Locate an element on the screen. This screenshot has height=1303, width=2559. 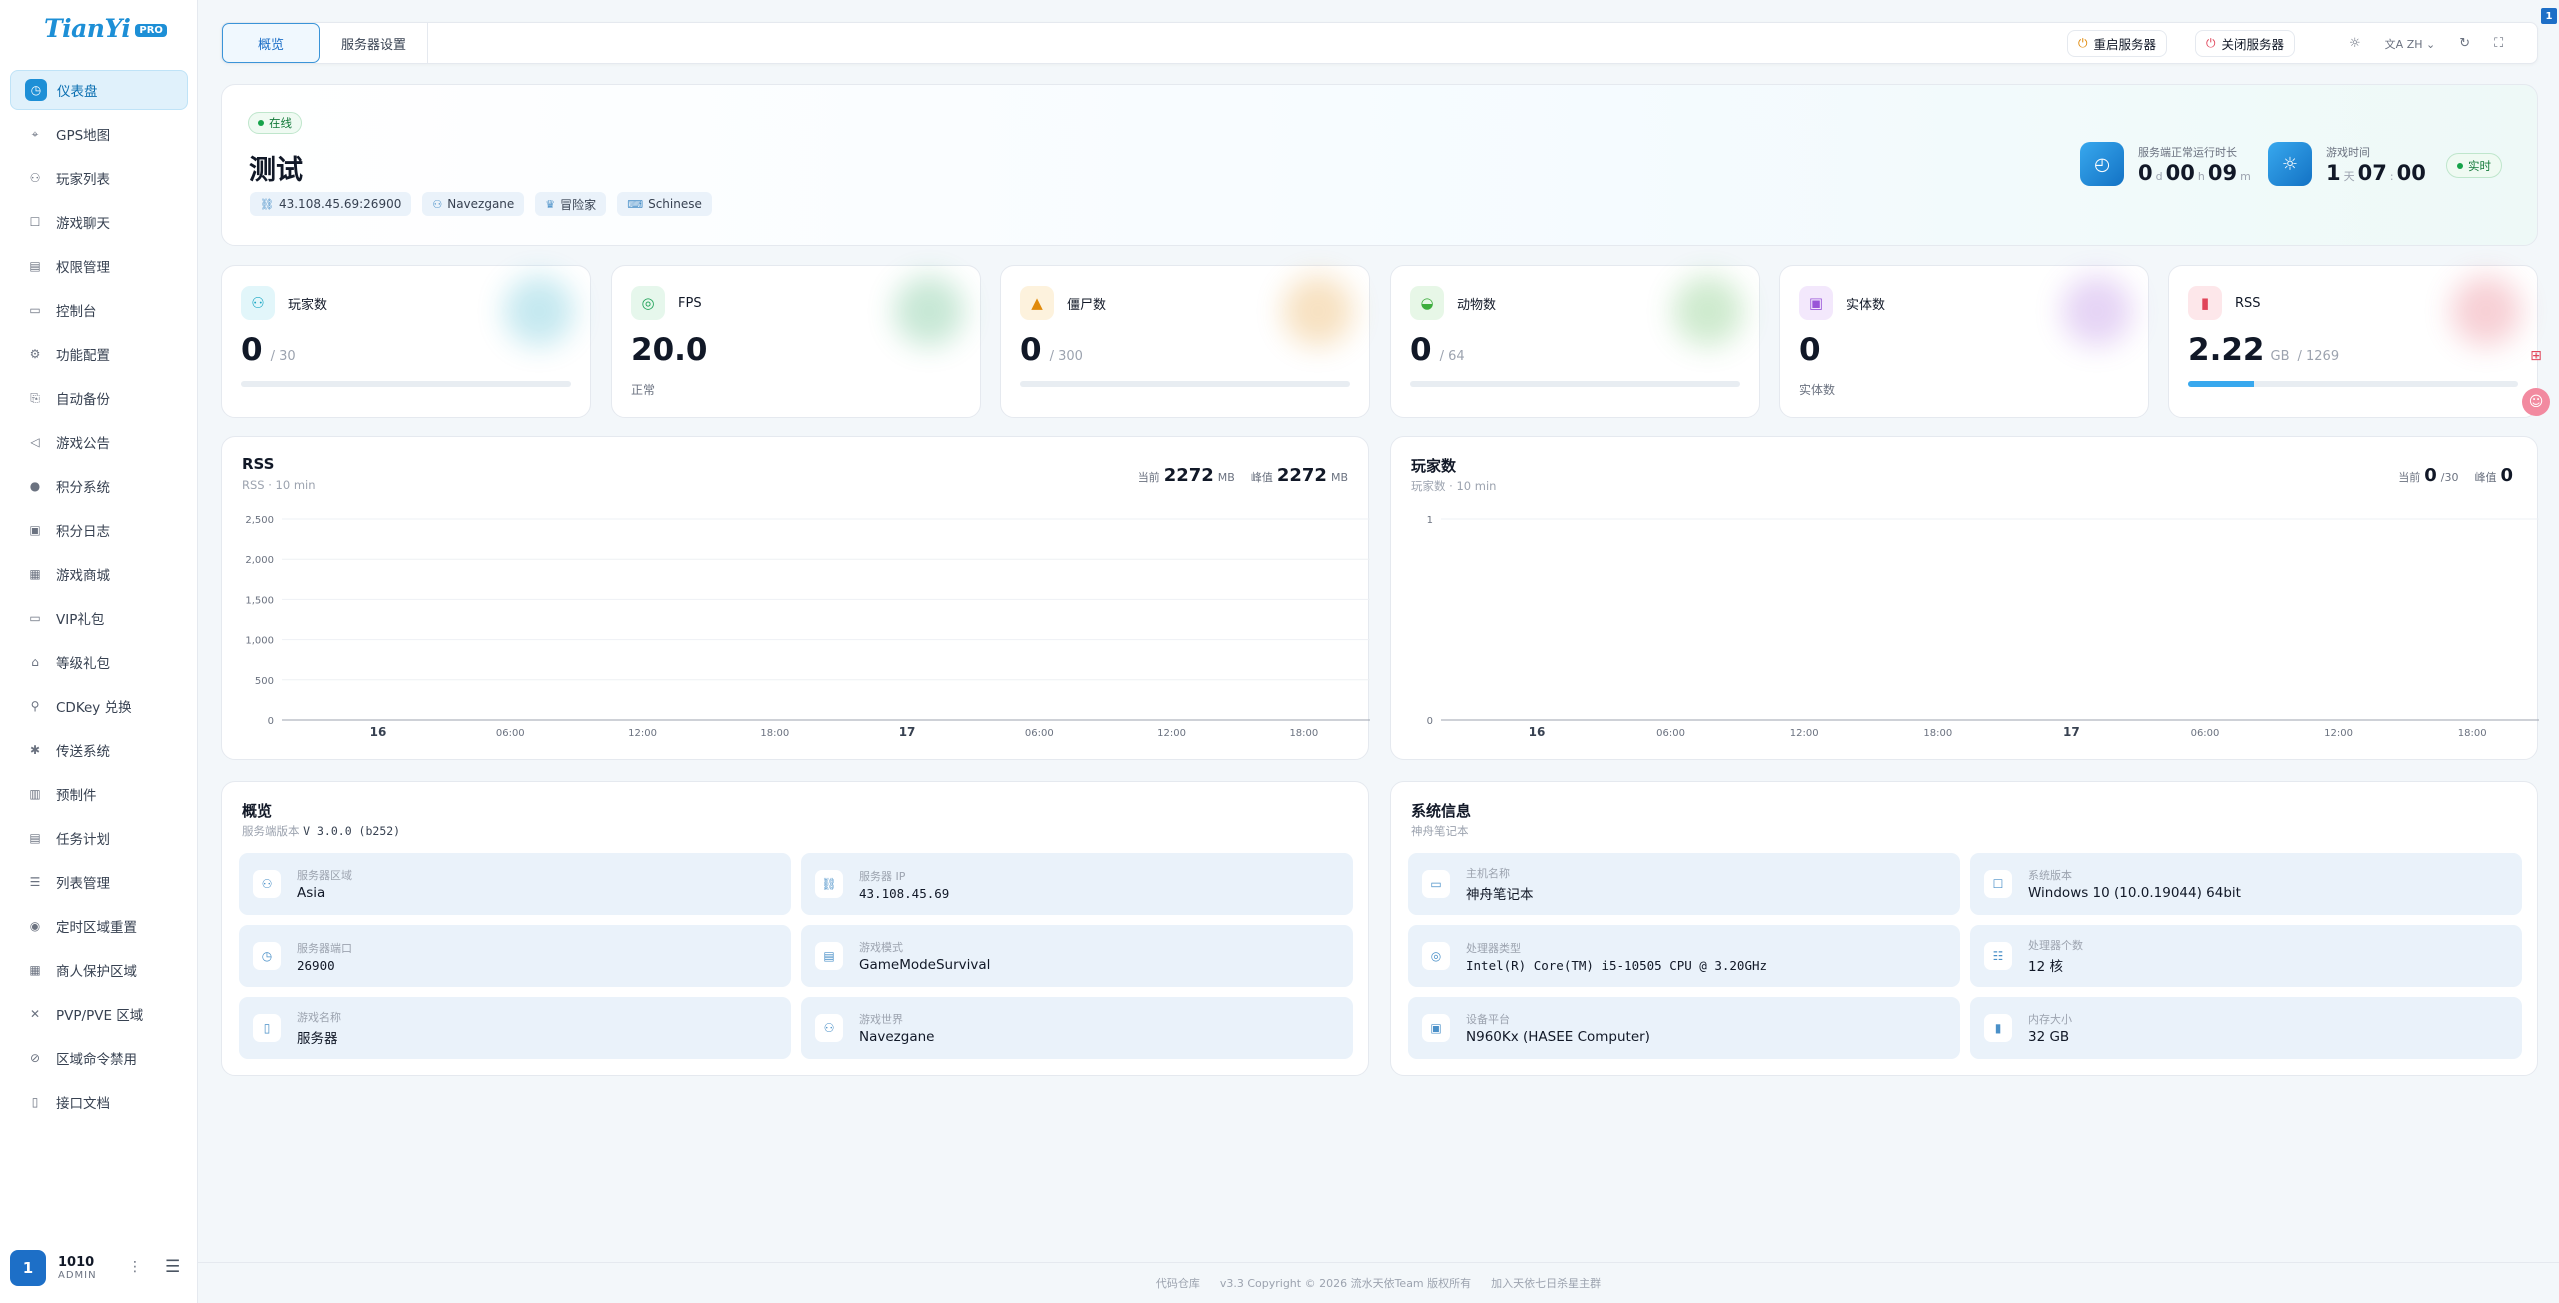
sidebar-item: ▤ 任务计划 is located at coordinates (99, 838).